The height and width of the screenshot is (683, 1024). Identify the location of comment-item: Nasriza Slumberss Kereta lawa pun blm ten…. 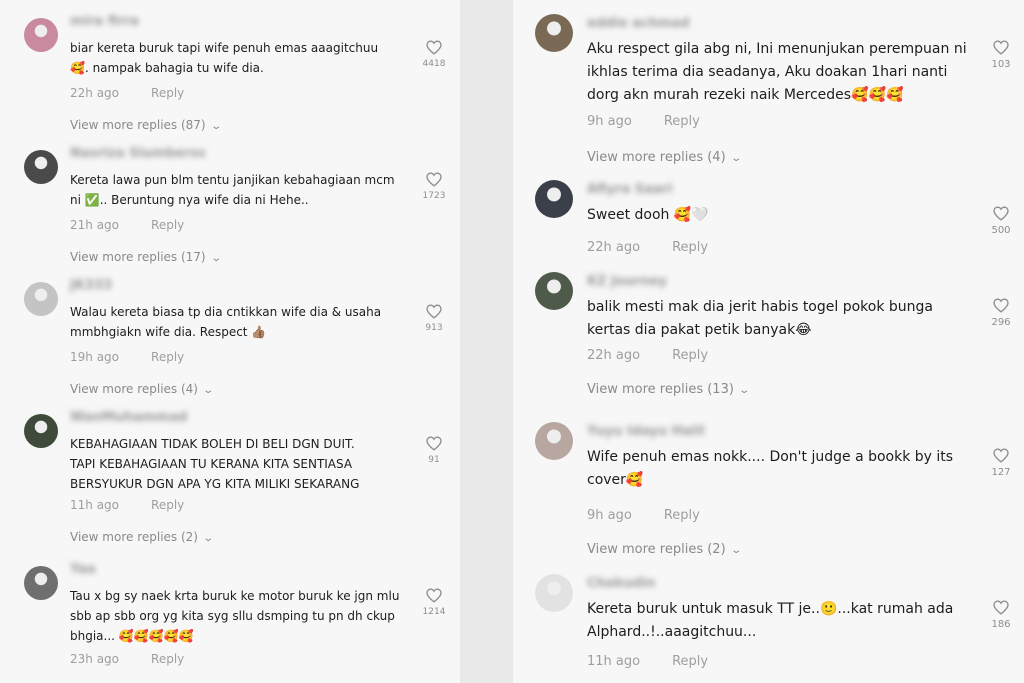
(230, 206).